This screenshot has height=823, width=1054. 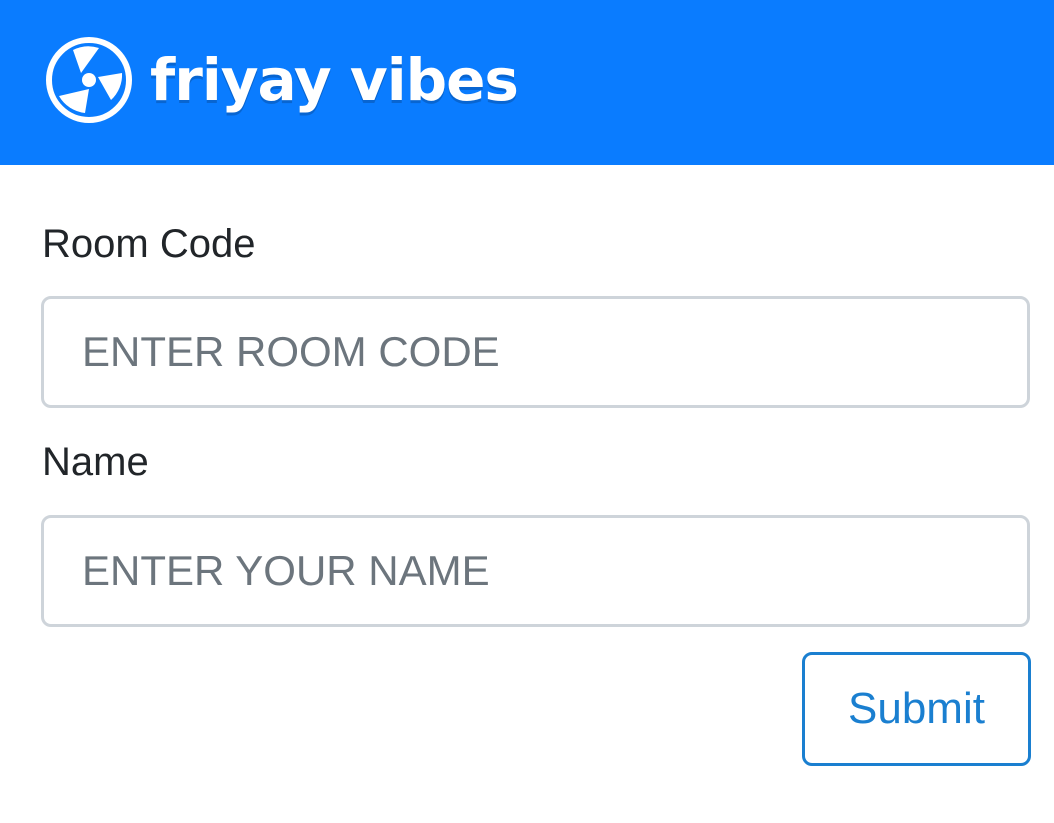 I want to click on submit-button: Submit, so click(x=916, y=709).